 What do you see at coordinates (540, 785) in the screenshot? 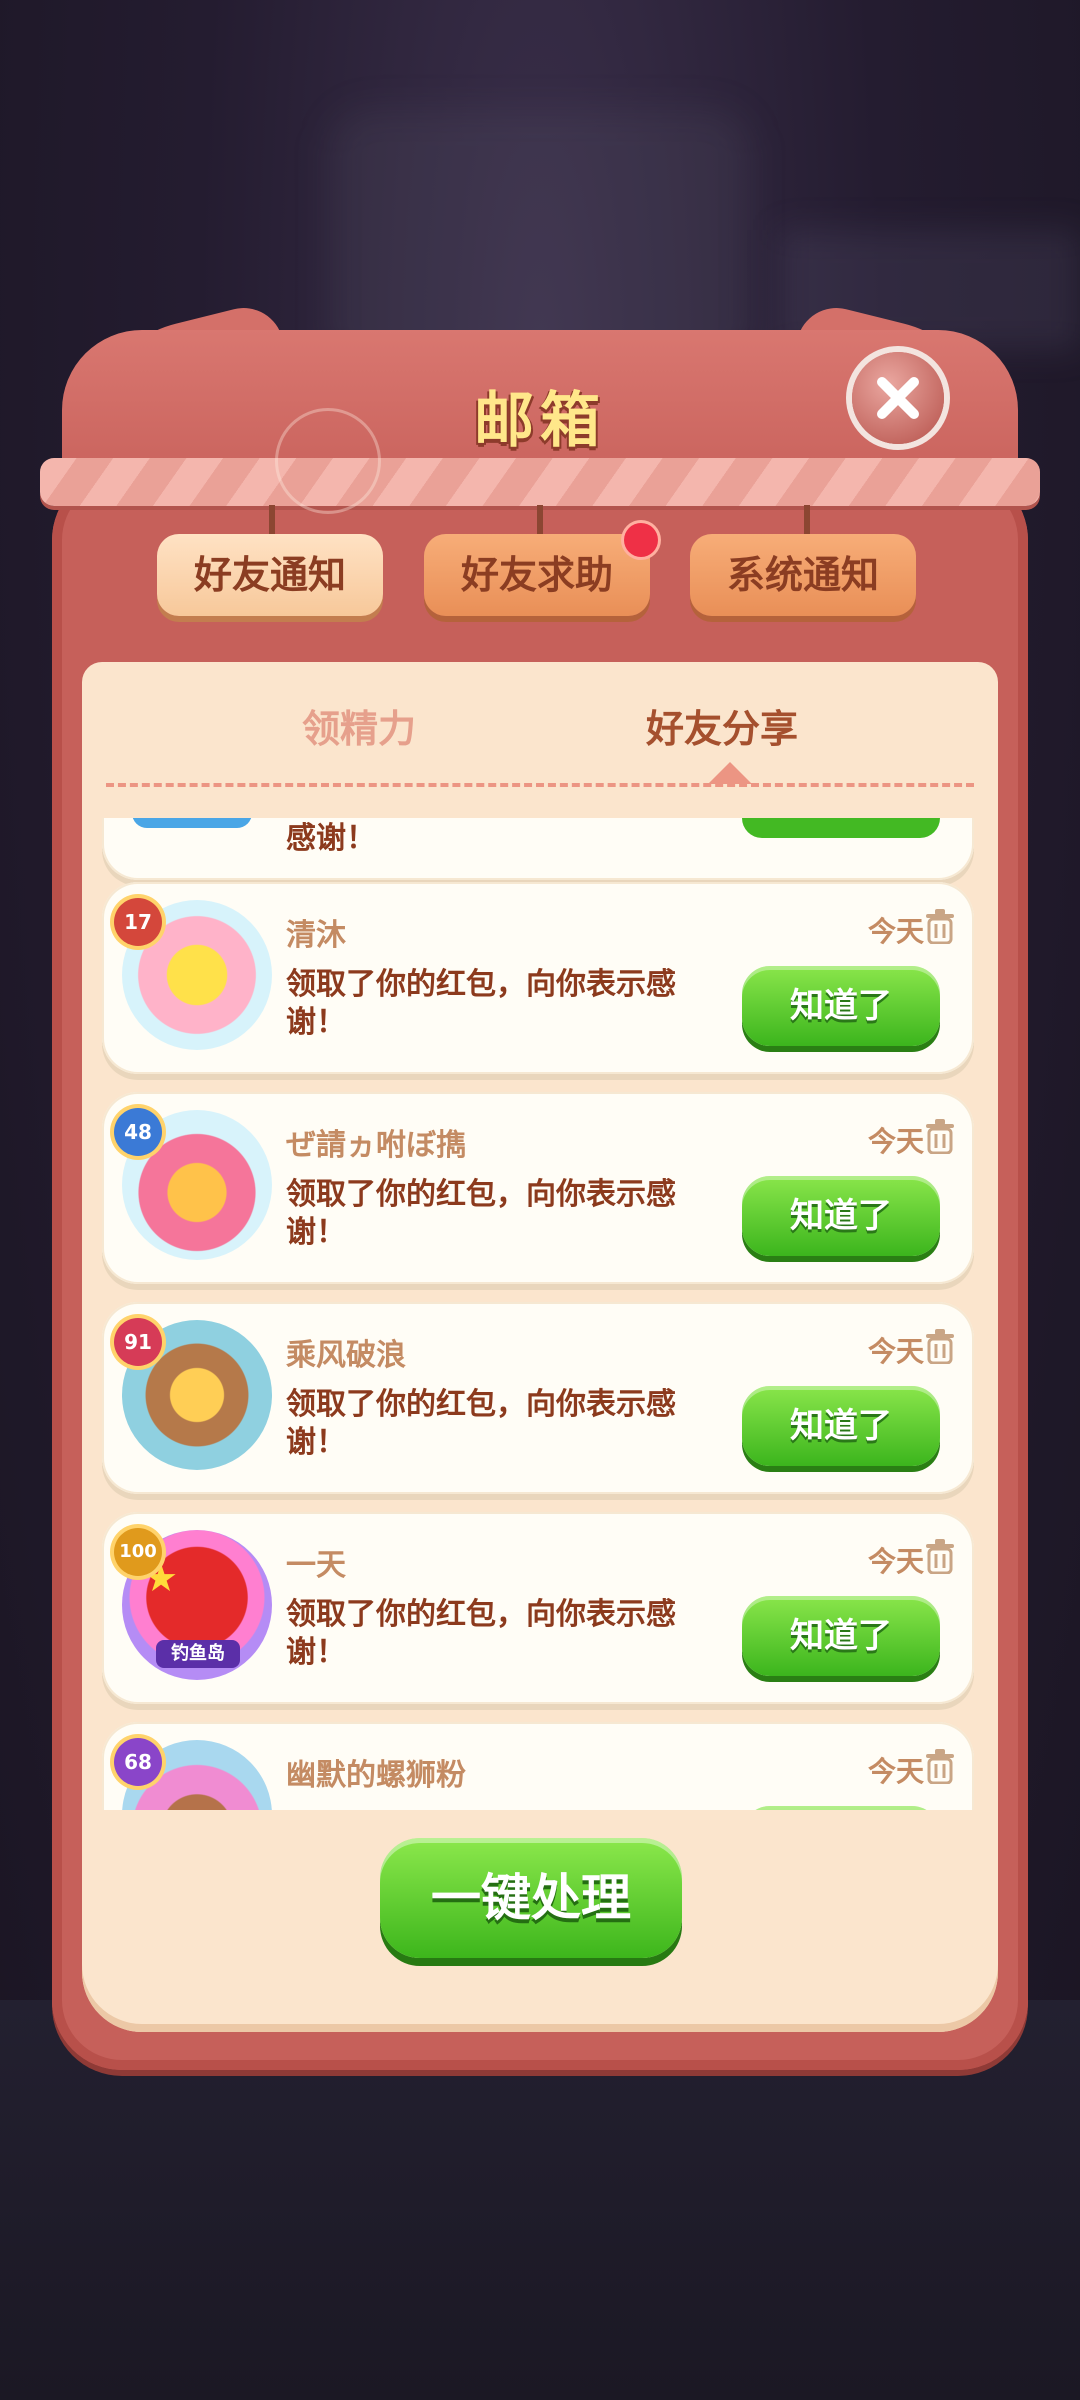
I see `divider` at bounding box center [540, 785].